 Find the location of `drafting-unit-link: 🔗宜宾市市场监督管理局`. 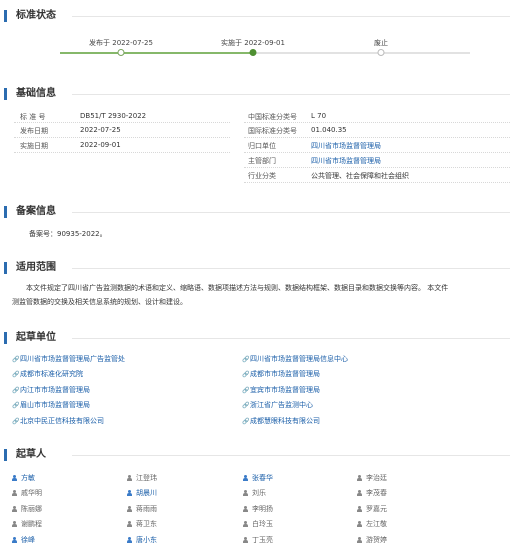

drafting-unit-link: 🔗宜宾市市场监督管理局 is located at coordinates (281, 390).